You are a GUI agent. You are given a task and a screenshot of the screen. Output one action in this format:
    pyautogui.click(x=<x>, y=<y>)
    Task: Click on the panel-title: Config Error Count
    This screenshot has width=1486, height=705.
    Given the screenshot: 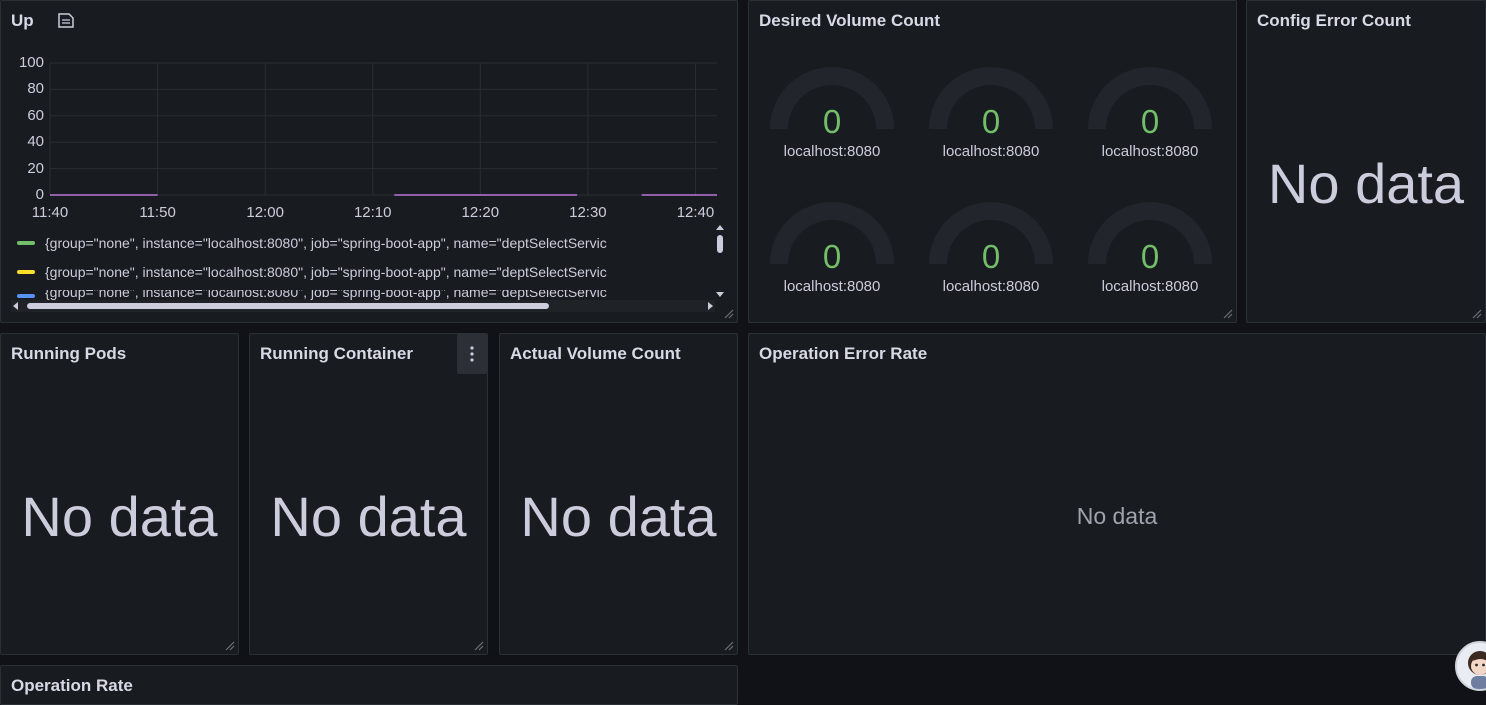 What is the action you would take?
    pyautogui.click(x=1334, y=20)
    